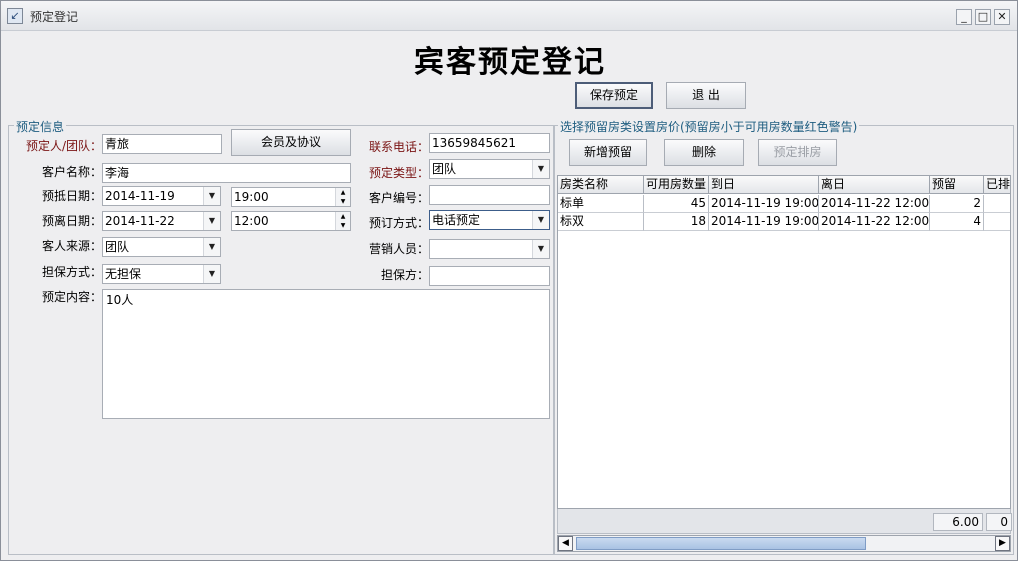  Describe the element at coordinates (71, 221) in the screenshot. I see `depart-date-label: 预离日期：` at that location.